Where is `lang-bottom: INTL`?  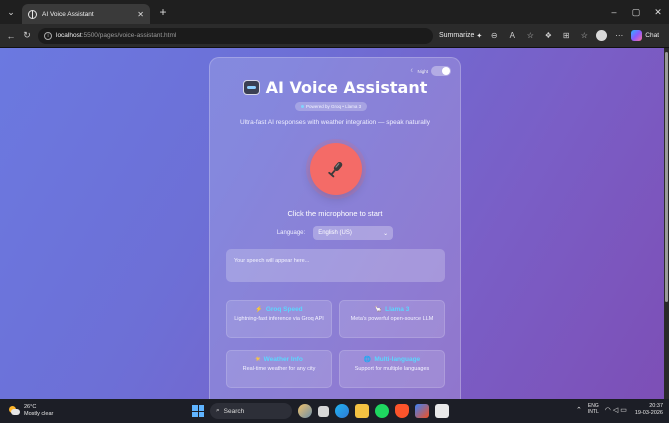
lang-bottom: INTL is located at coordinates (593, 411).